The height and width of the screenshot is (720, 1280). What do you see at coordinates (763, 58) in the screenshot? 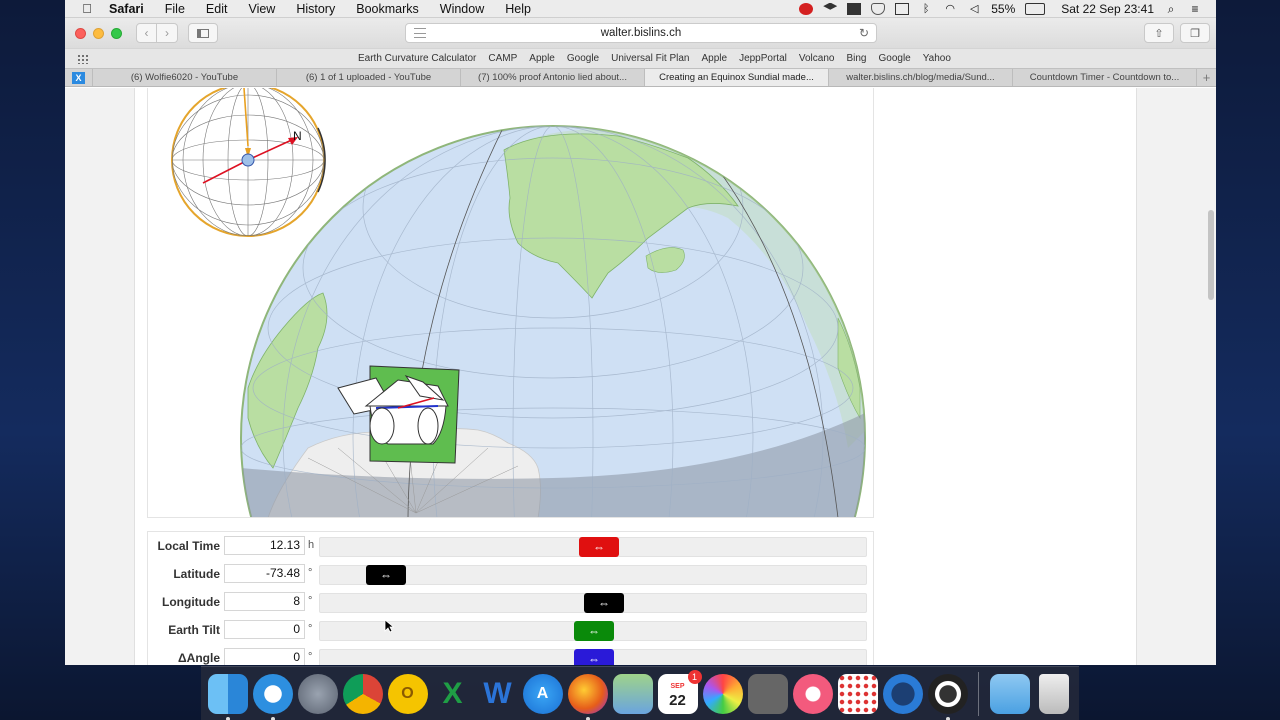
I see `favorite-link: JeppPortal` at bounding box center [763, 58].